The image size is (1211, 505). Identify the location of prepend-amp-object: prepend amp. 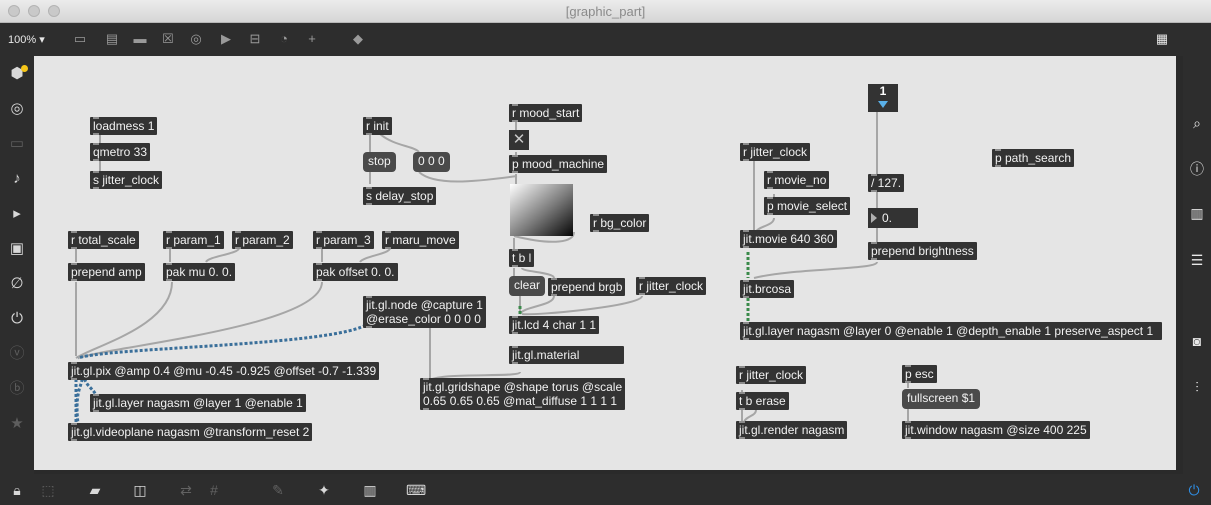
(106, 272).